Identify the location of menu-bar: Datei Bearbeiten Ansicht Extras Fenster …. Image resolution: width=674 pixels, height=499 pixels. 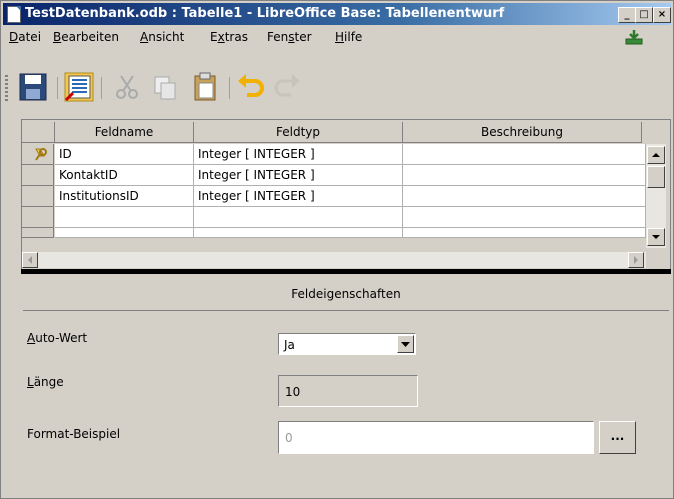
(337, 37).